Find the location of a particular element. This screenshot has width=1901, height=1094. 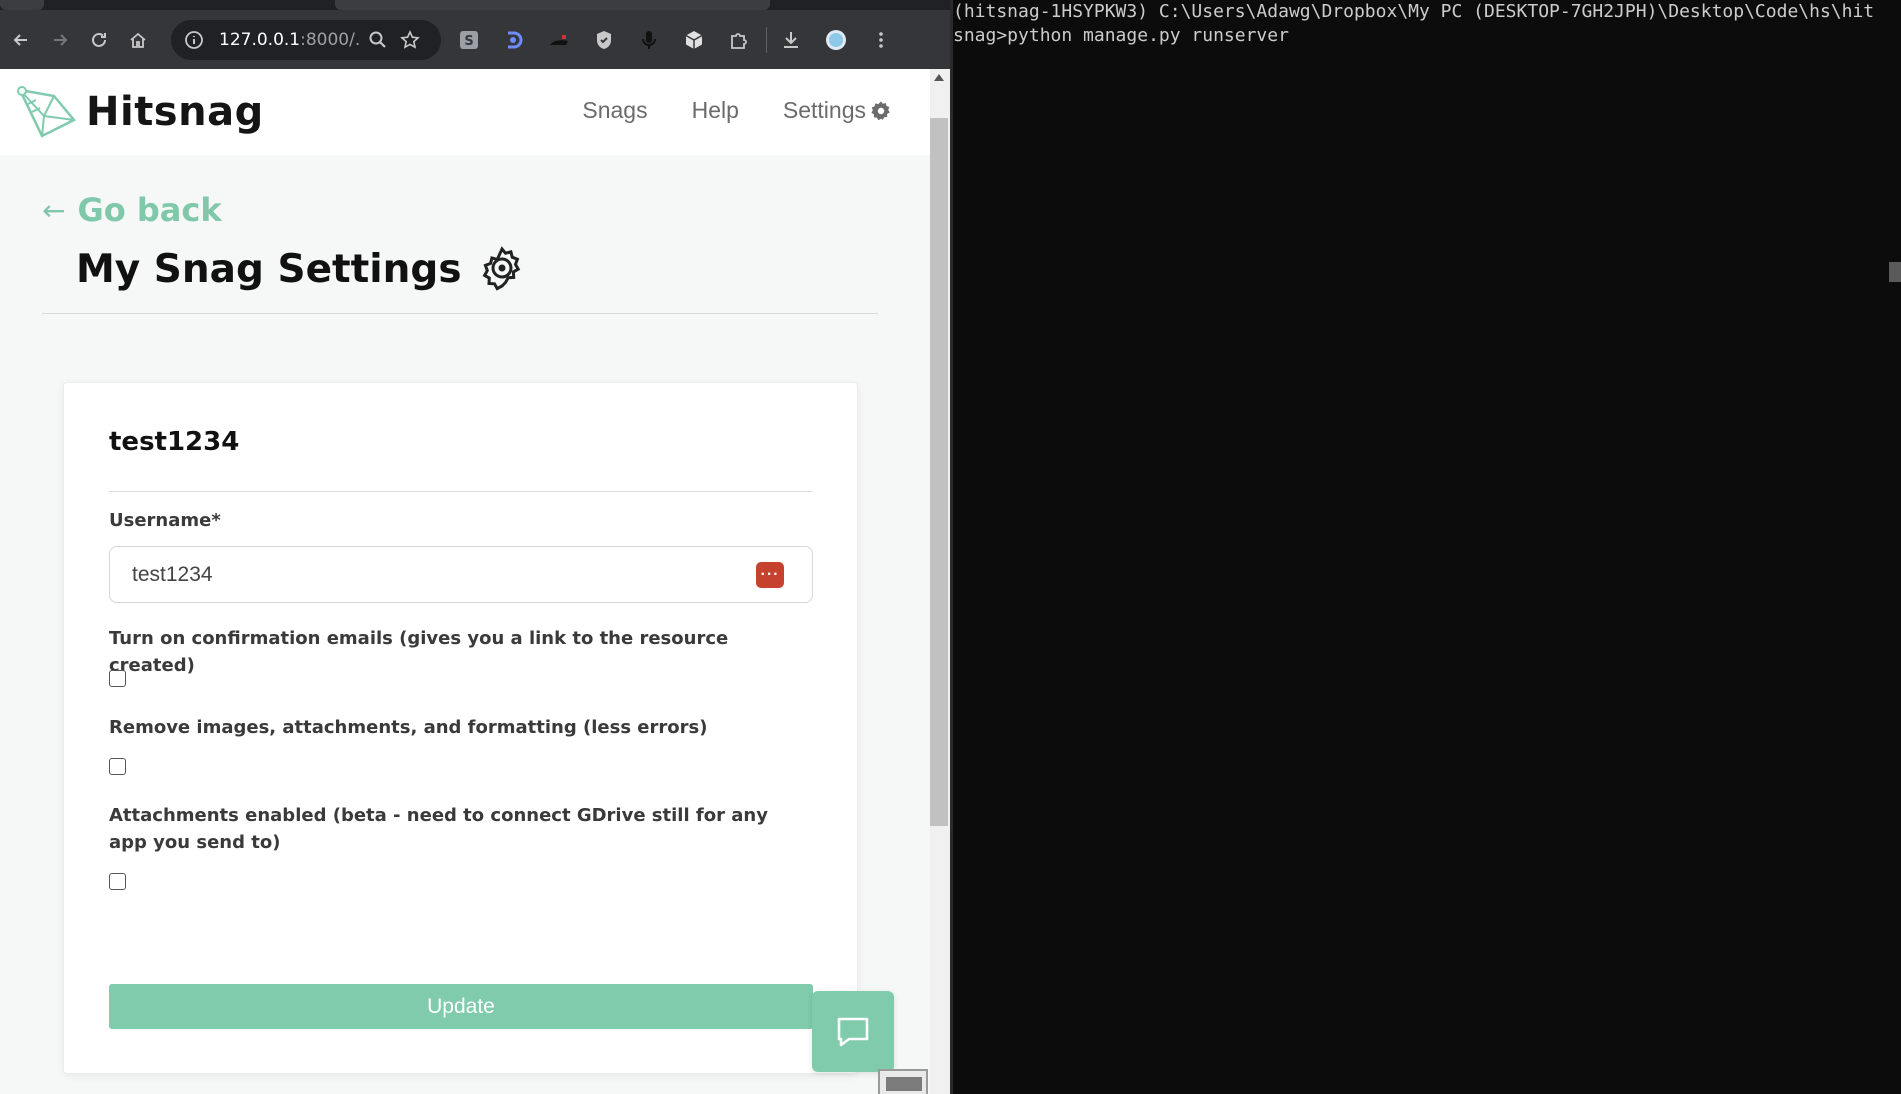

puzzle-extensions-icon is located at coordinates (739, 40).